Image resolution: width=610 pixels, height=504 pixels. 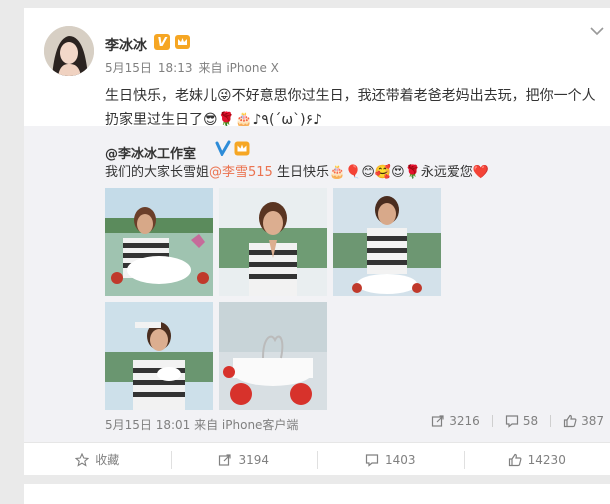 I want to click on repost-username: @李冰冰工作室, so click(x=150, y=152).